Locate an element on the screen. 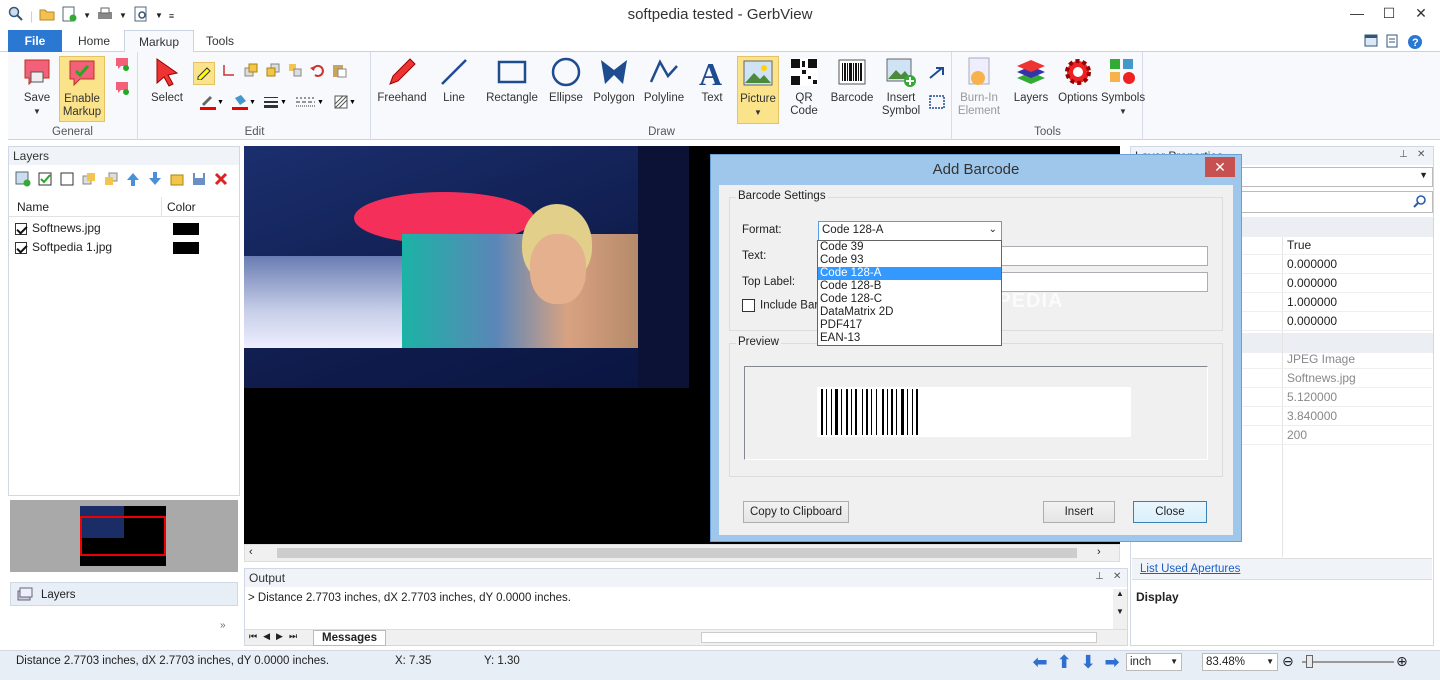 The height and width of the screenshot is (680, 1440). zoom-slider-thumb is located at coordinates (1309, 661).